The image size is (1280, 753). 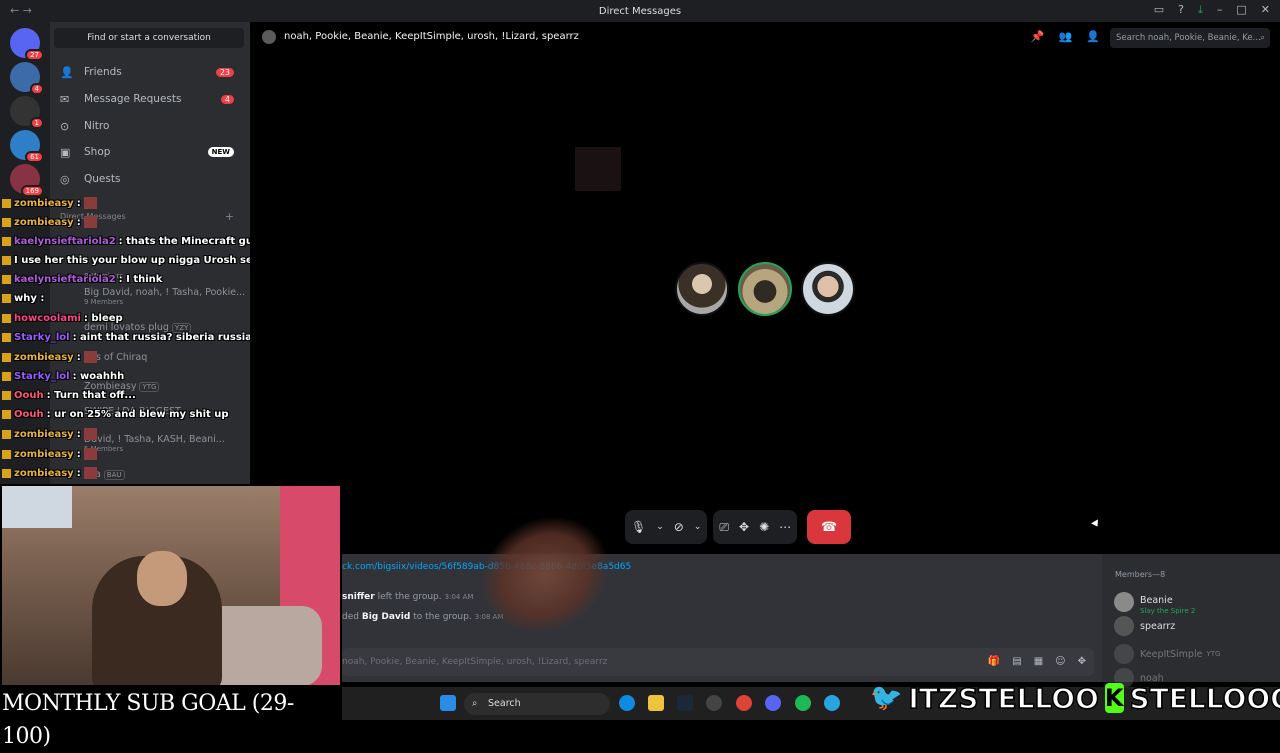 What do you see at coordinates (504, 703) in the screenshot?
I see `search-label: Search` at bounding box center [504, 703].